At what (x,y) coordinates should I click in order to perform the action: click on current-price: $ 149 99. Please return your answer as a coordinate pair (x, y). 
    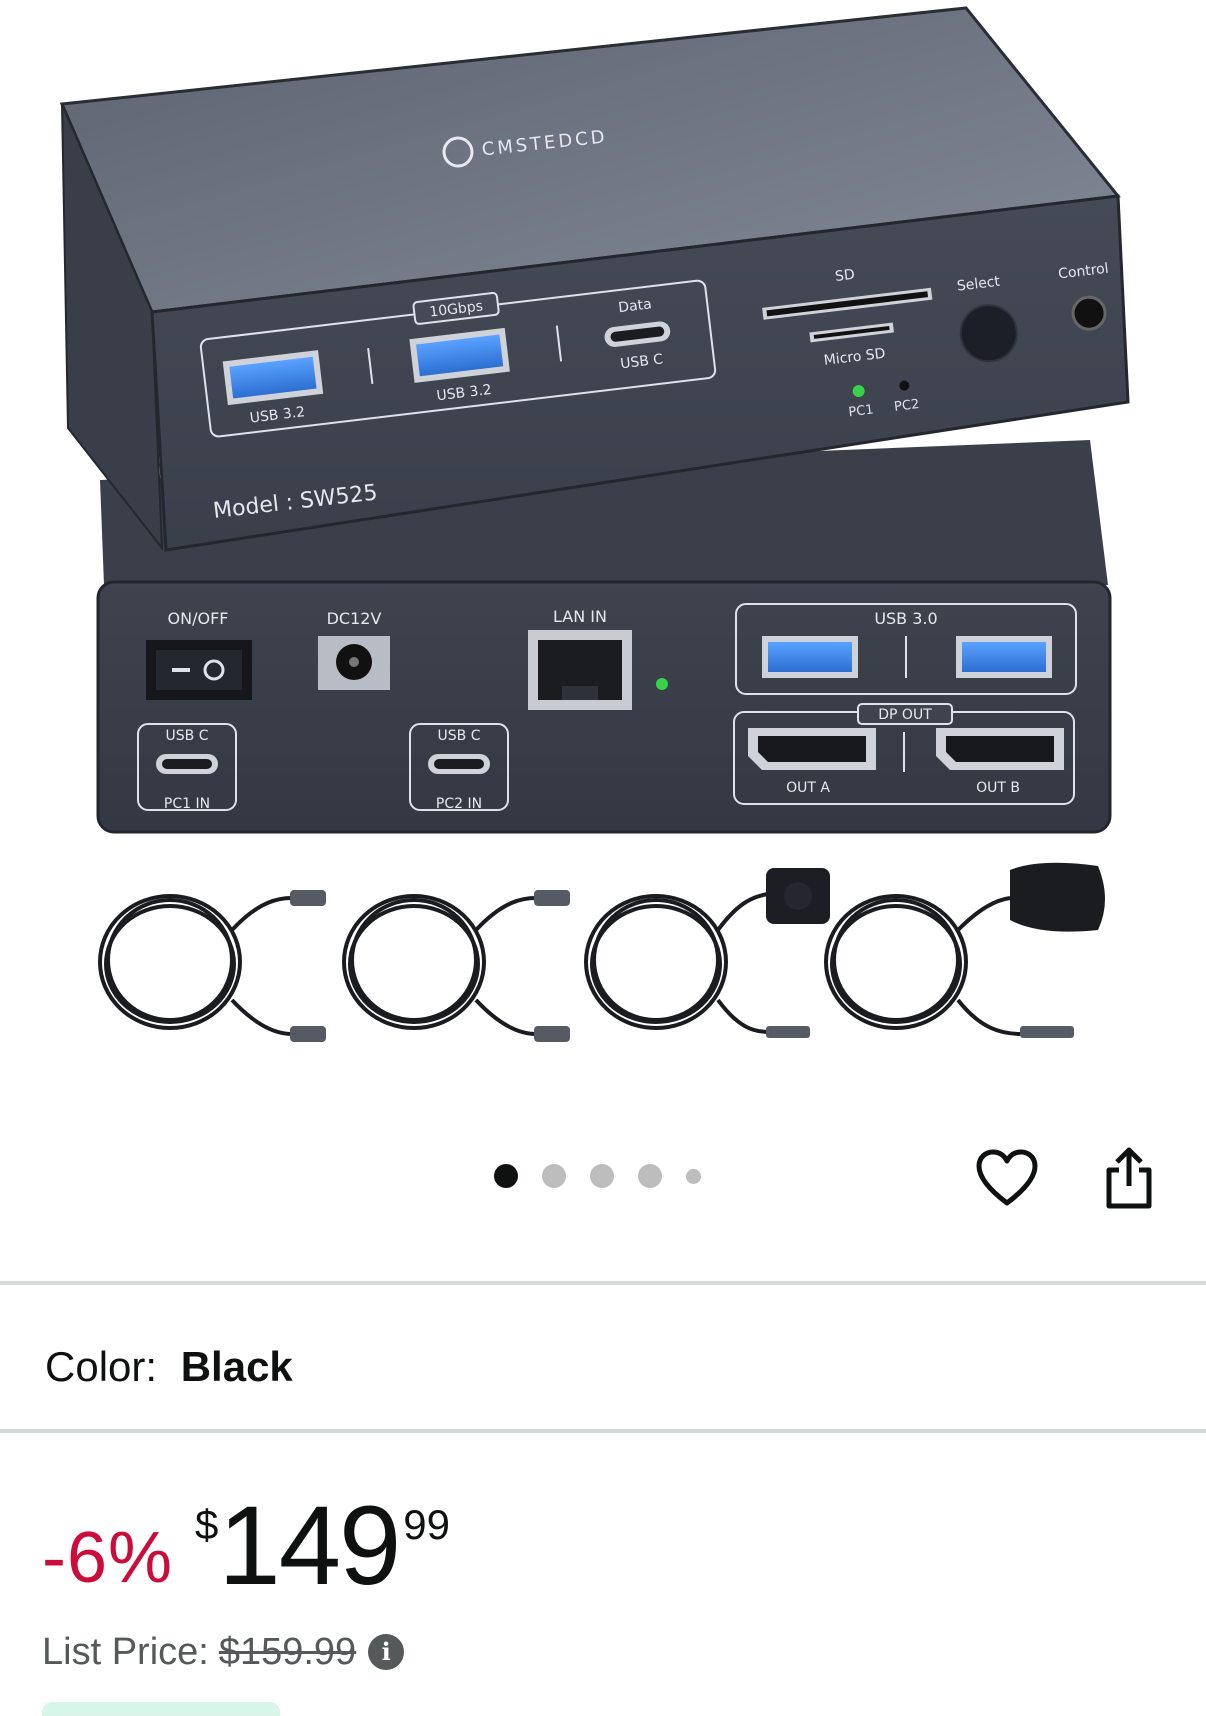
    Looking at the image, I should click on (322, 1546).